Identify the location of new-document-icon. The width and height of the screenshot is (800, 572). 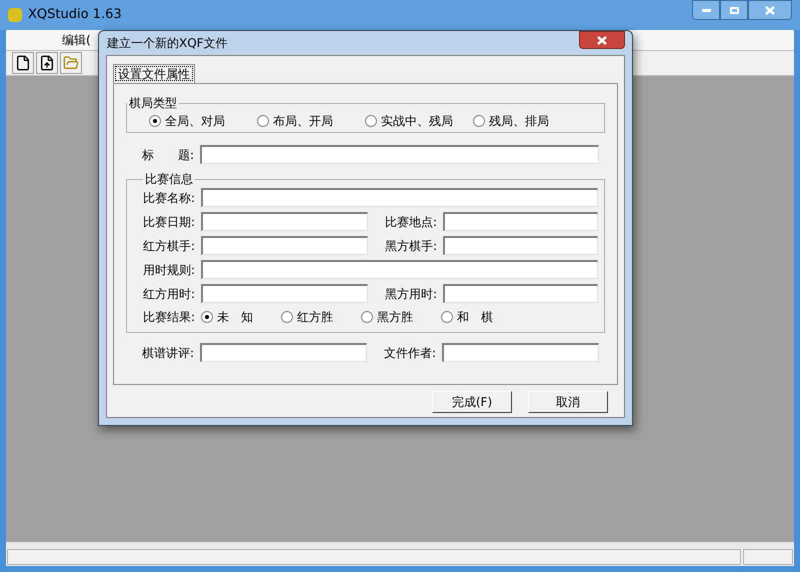
(23, 63).